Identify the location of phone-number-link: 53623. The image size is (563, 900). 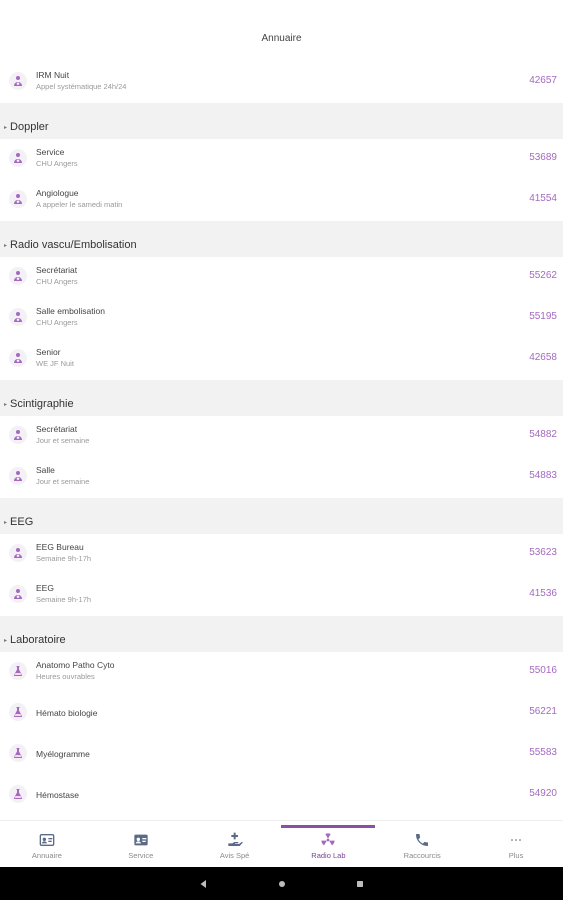
(543, 552).